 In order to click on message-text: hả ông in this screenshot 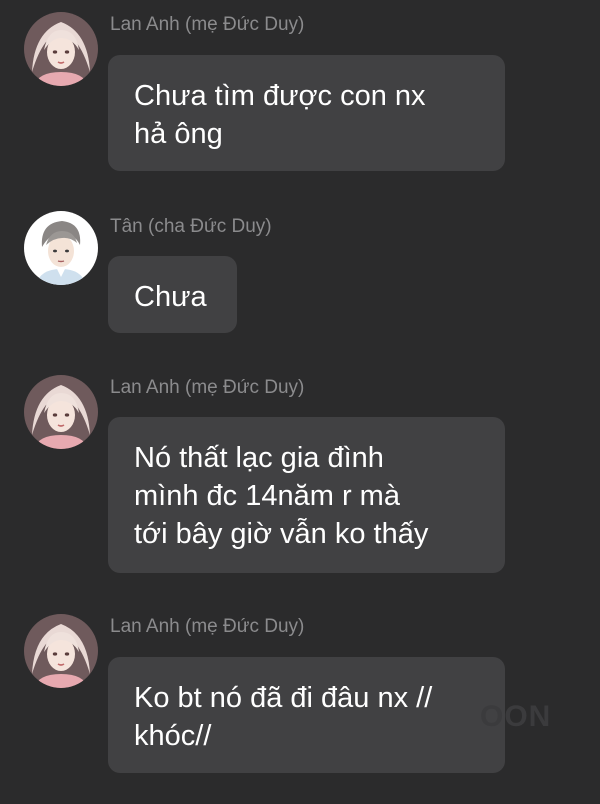, I will do `click(178, 134)`.